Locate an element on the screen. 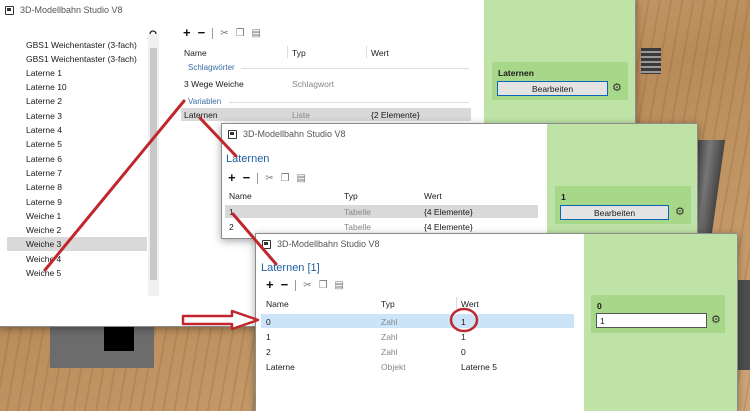 The width and height of the screenshot is (750, 411). list-item: Laterne 9 is located at coordinates (77, 202).